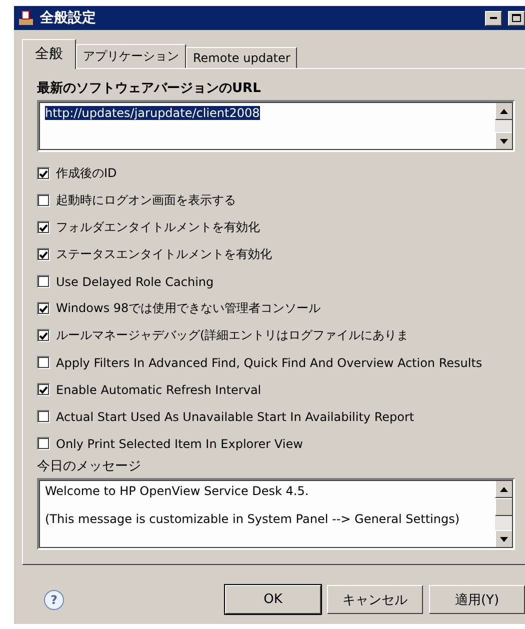 This screenshot has height=629, width=525. I want to click on checkbox-label: ルールマネージャデバッグ(詳細エントリはログファイルにありま, so click(232, 335).